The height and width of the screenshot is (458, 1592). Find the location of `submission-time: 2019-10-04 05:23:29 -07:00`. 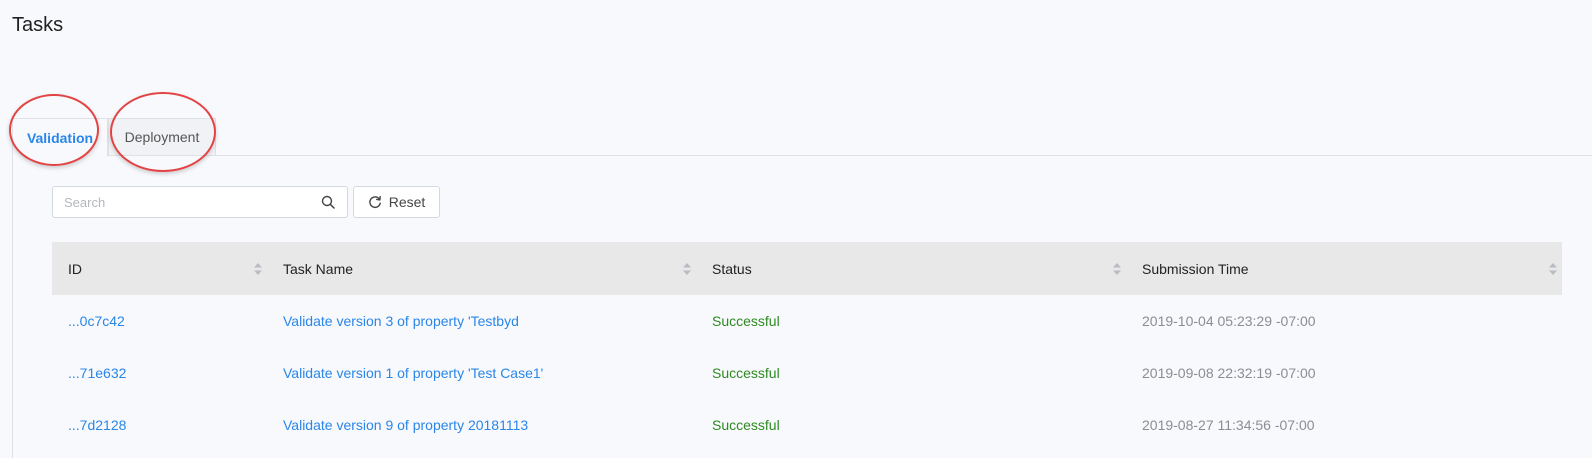

submission-time: 2019-10-04 05:23:29 -07:00 is located at coordinates (1229, 321).